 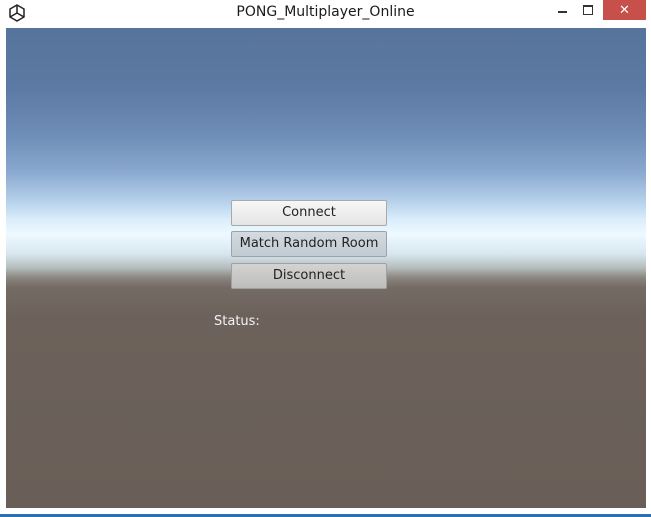 I want to click on minimize-button, so click(x=562, y=10).